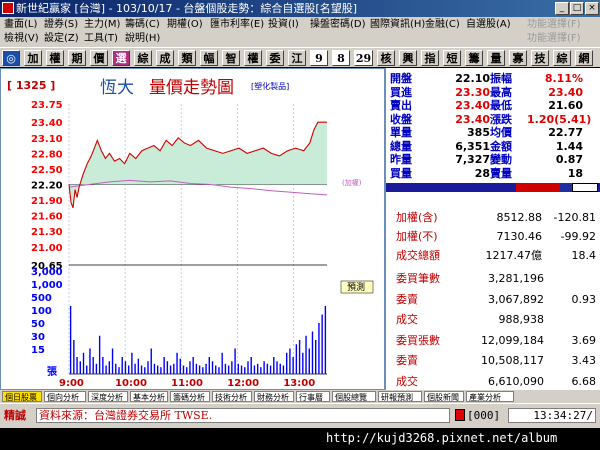 The height and width of the screenshot is (450, 600). I want to click on minimize-button: _, so click(562, 8).